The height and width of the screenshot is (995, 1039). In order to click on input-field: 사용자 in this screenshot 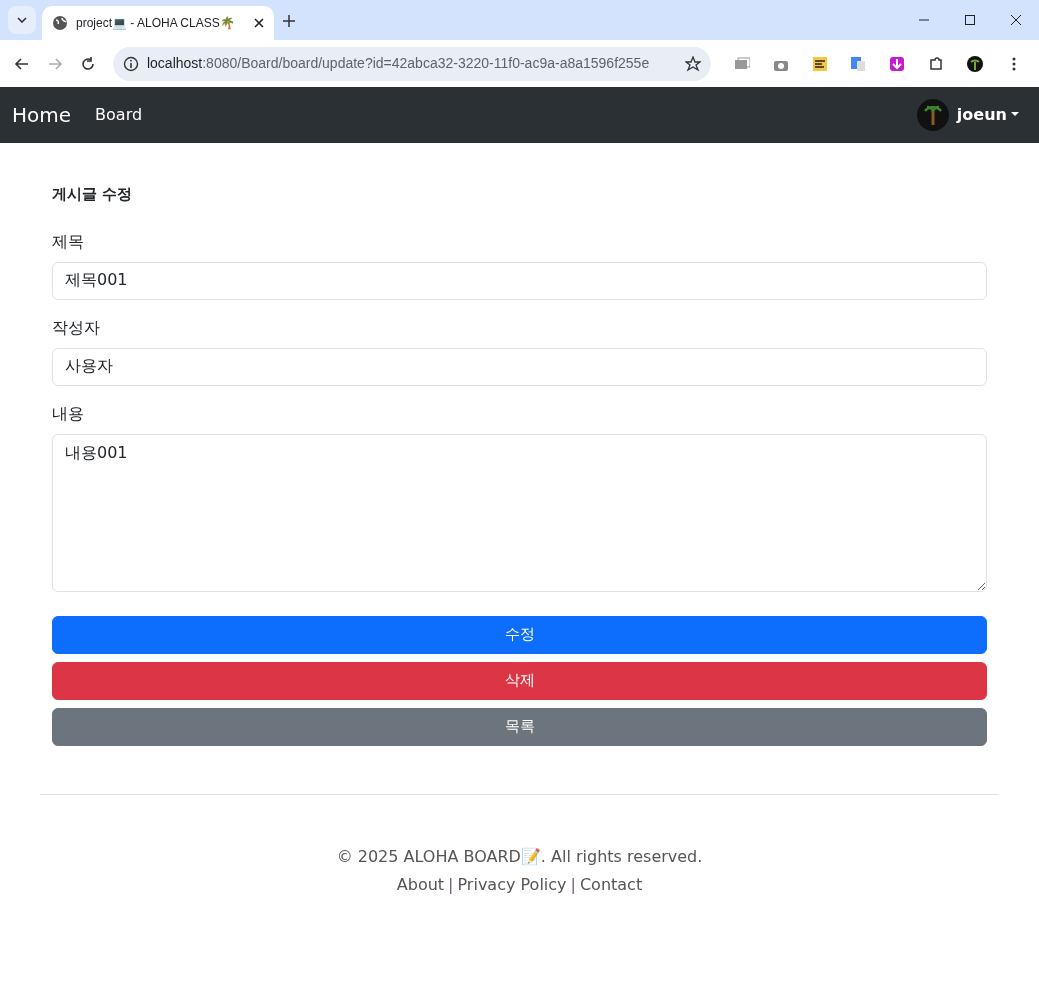, I will do `click(519, 366)`.